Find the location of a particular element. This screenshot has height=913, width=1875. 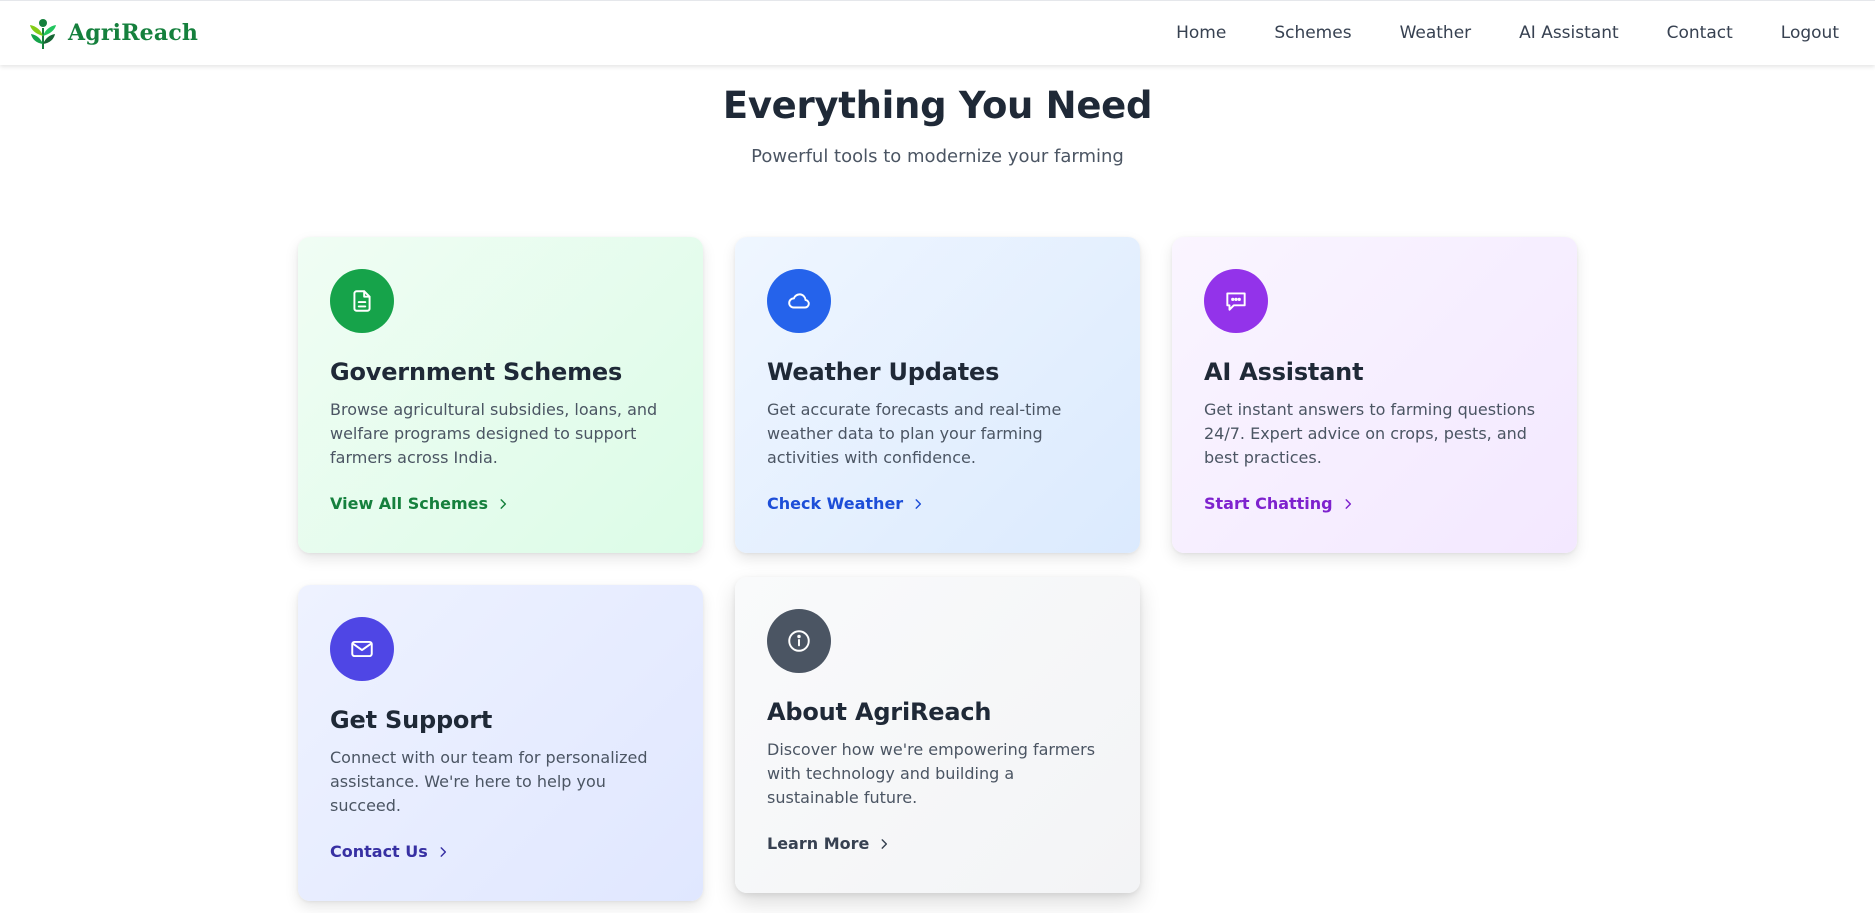

start-chatting-link: Start Chatting is located at coordinates (1279, 503).